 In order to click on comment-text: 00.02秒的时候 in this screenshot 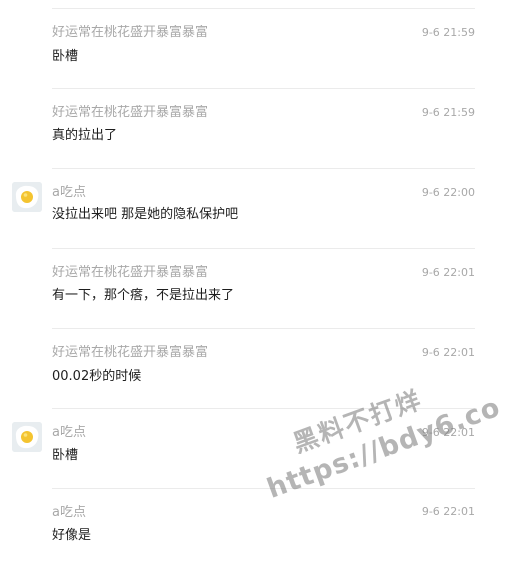, I will do `click(97, 376)`.